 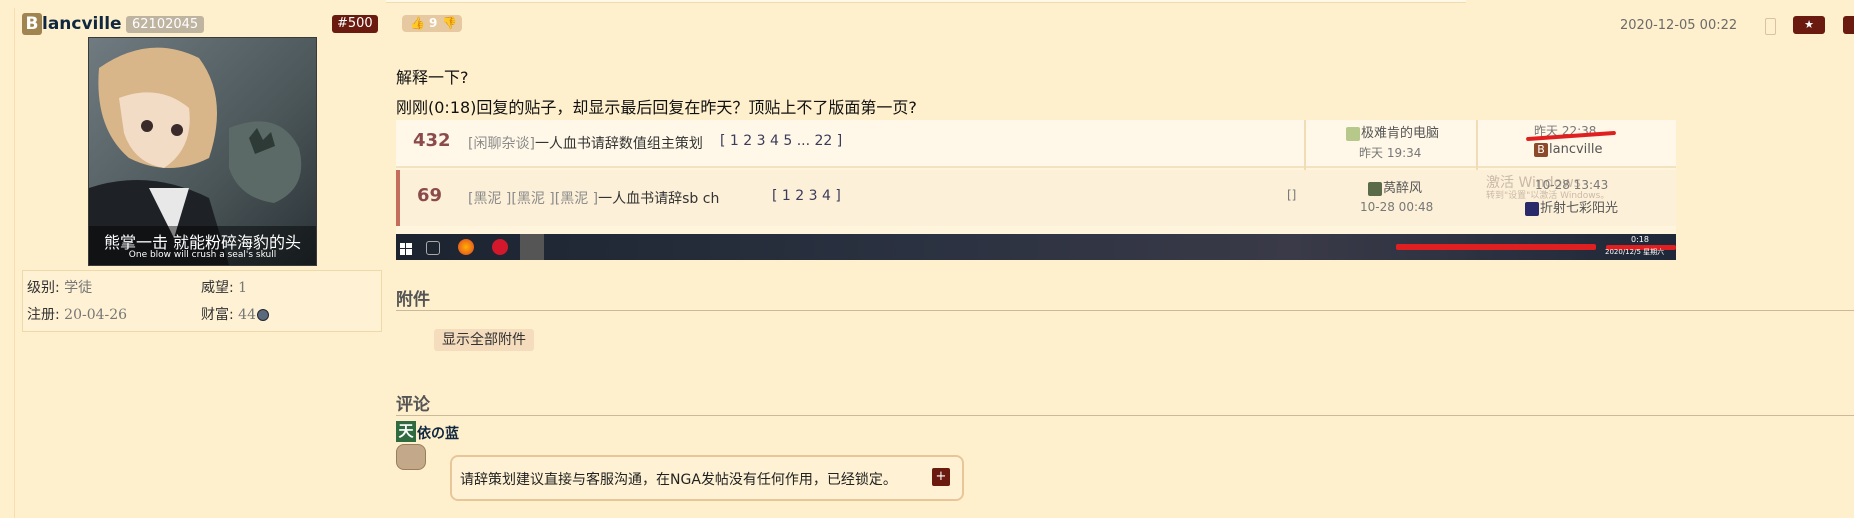 What do you see at coordinates (432, 140) in the screenshot?
I see `row1-reply-count: 432` at bounding box center [432, 140].